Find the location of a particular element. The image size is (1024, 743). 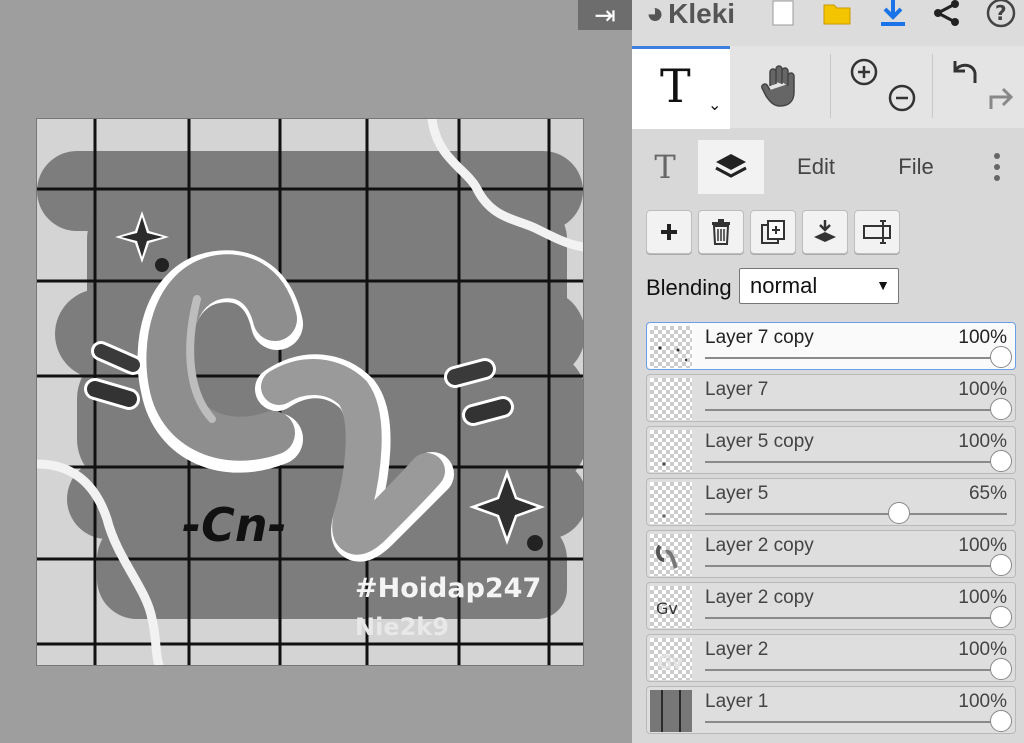

layer-name: Layer 5 is located at coordinates (737, 493).